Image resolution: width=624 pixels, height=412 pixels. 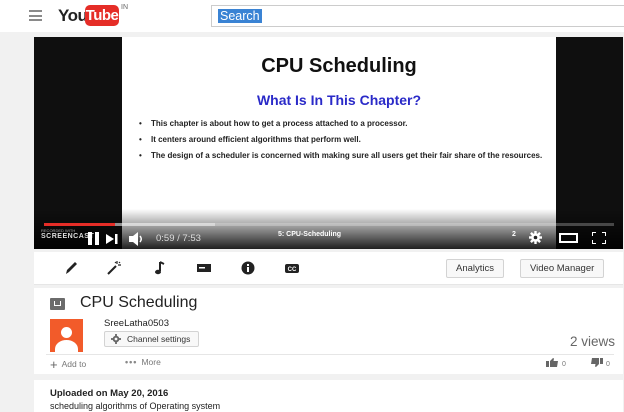 I want to click on dislike-count: 0, so click(x=608, y=364).